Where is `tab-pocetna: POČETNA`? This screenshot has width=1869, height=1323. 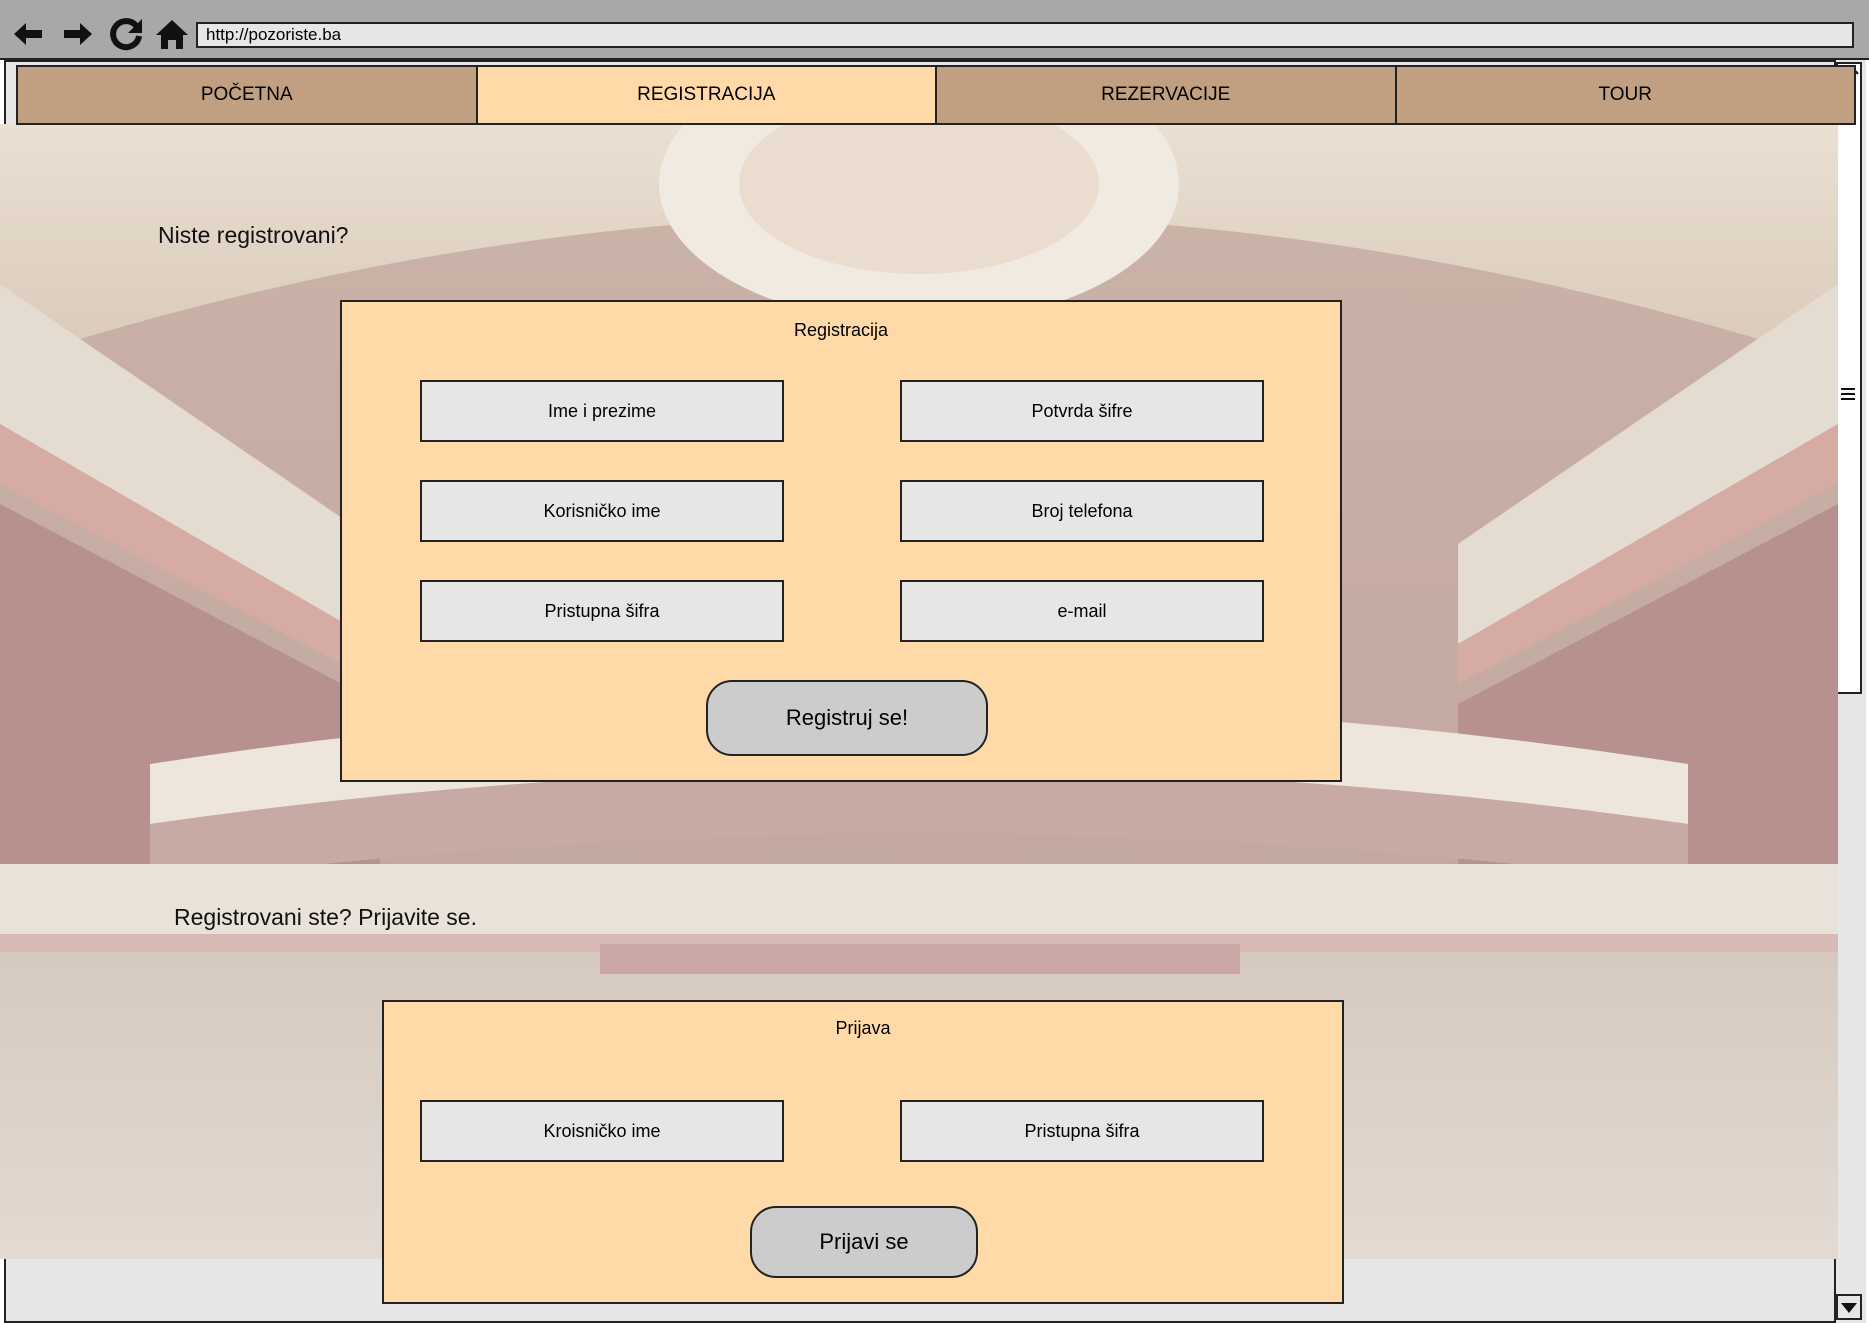
tab-pocetna: POČETNA is located at coordinates (248, 95).